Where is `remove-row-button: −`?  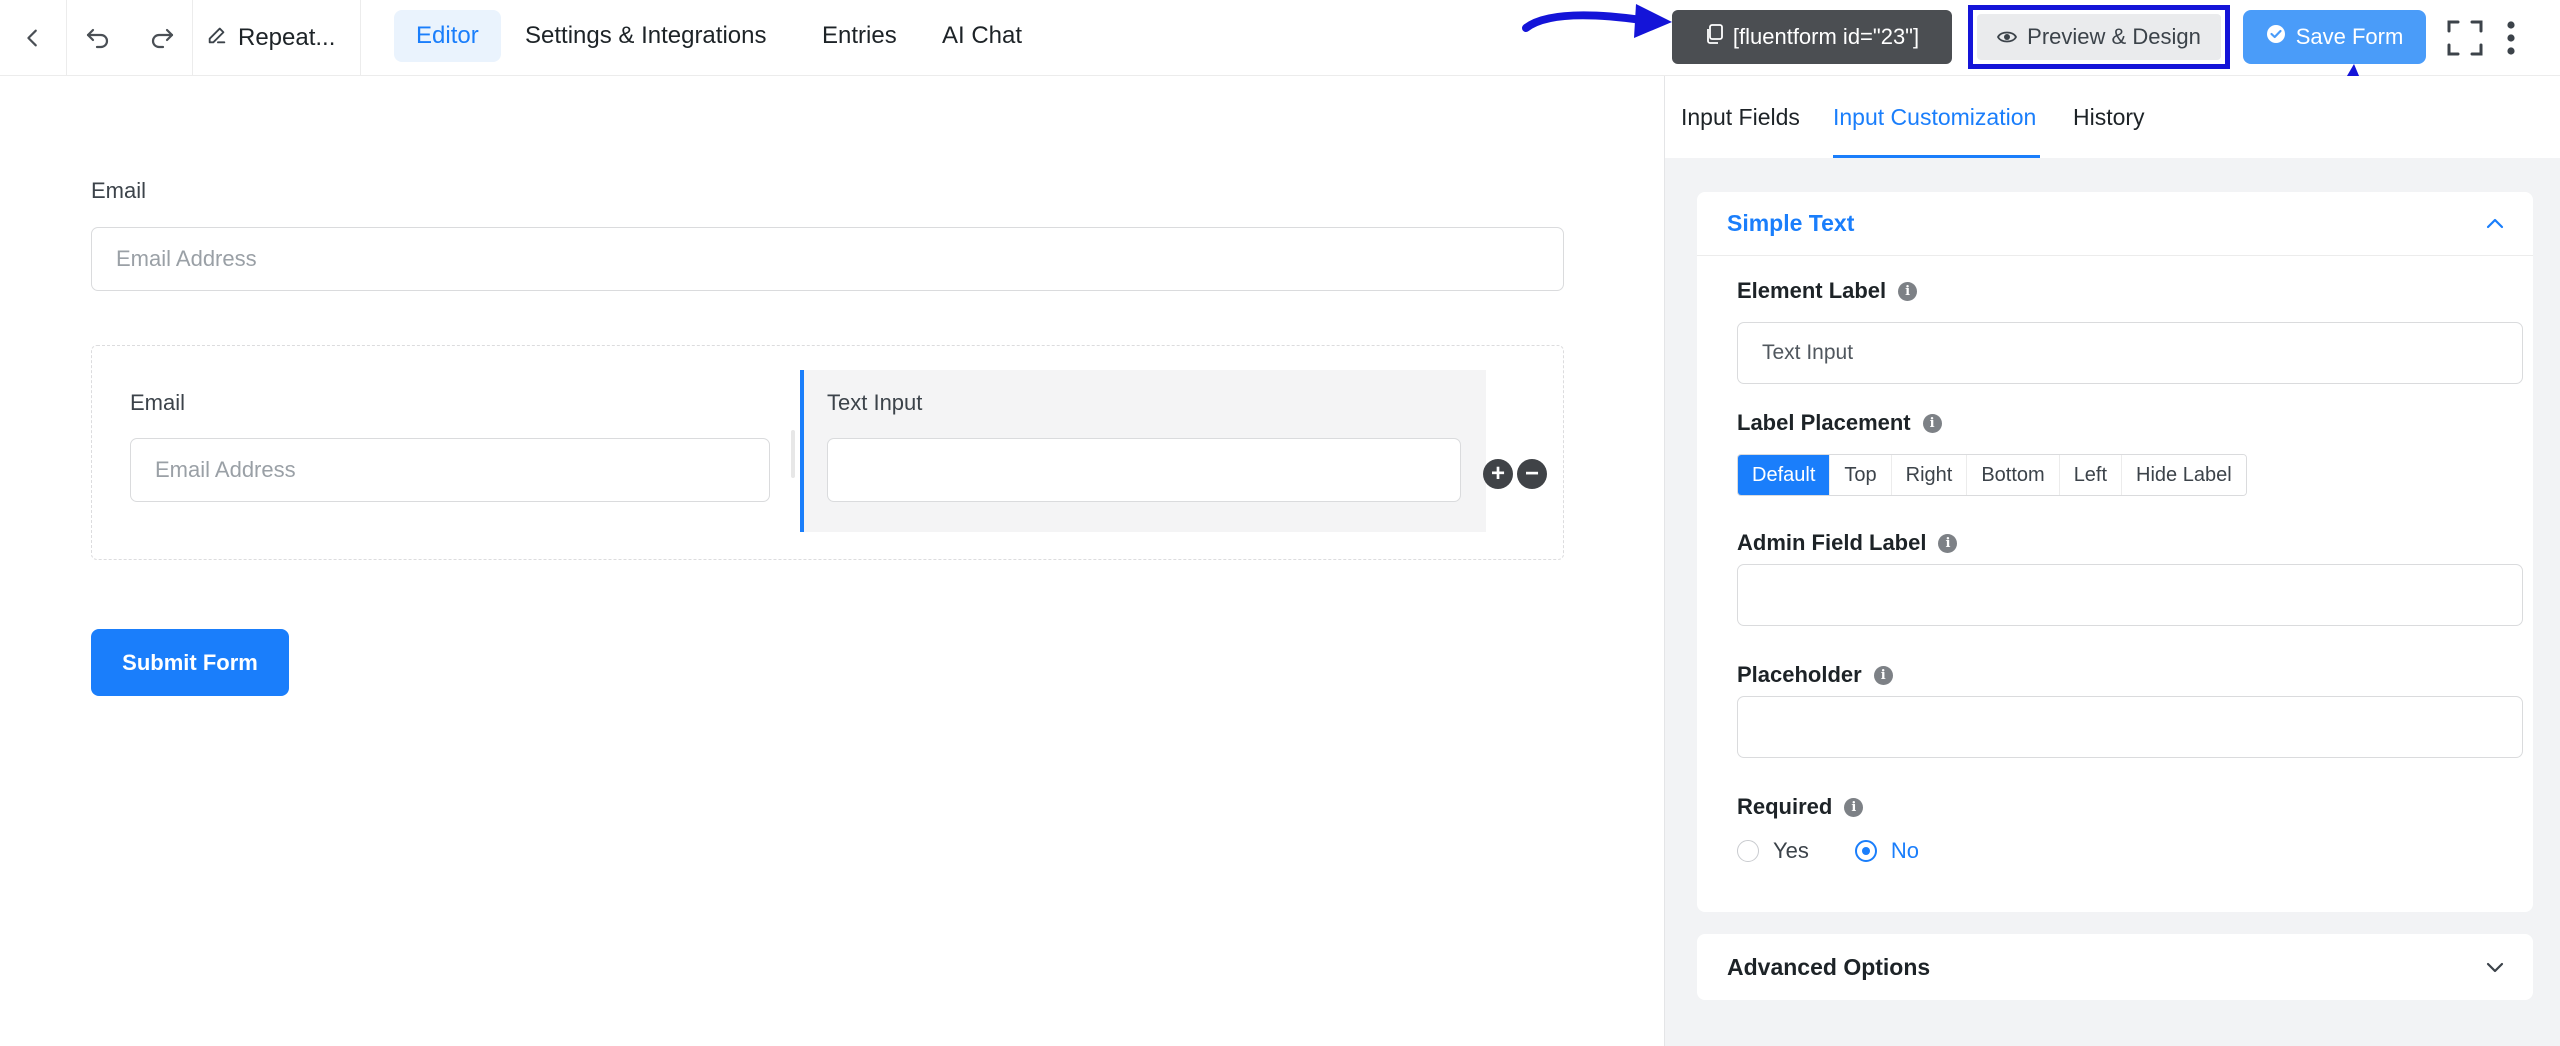
remove-row-button: − is located at coordinates (1532, 474).